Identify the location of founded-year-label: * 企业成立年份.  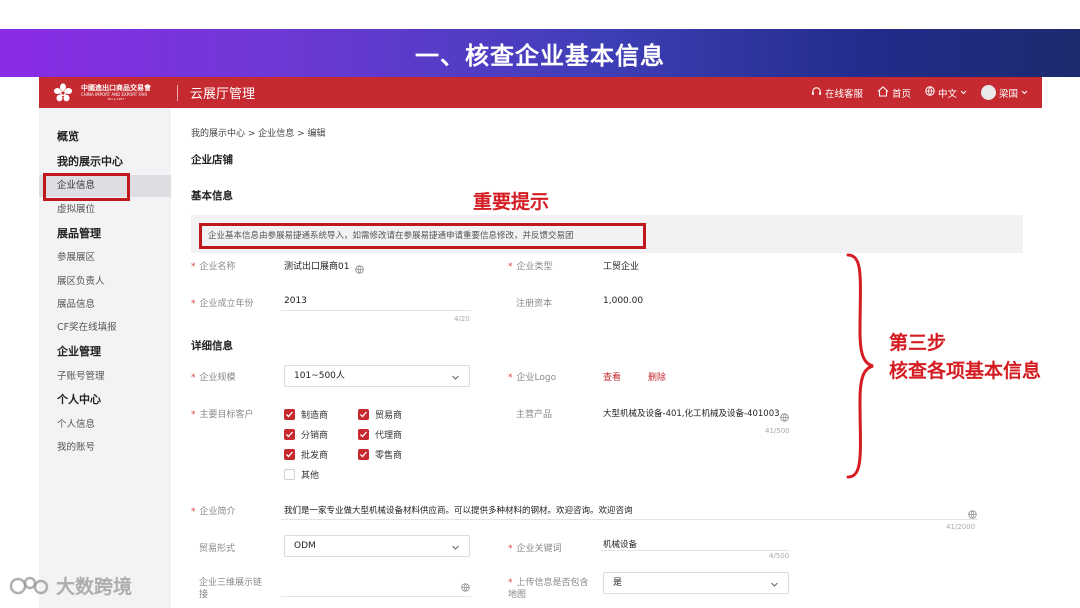
(222, 304).